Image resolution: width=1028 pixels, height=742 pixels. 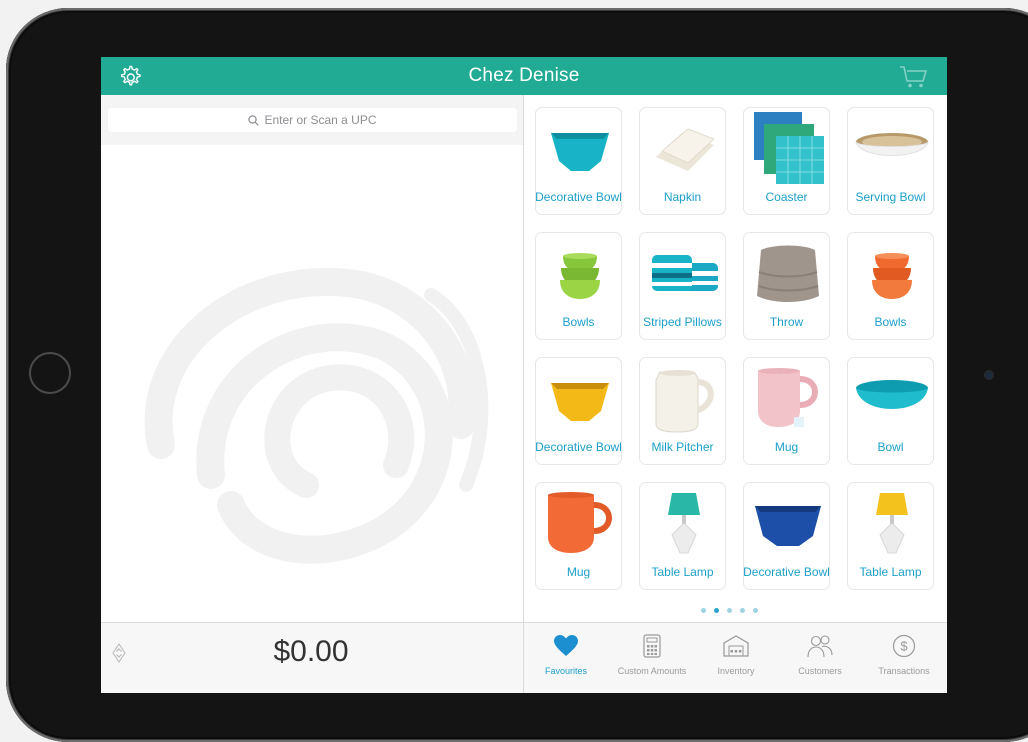 I want to click on search-bar: Enter or Scan a UPC, so click(x=312, y=120).